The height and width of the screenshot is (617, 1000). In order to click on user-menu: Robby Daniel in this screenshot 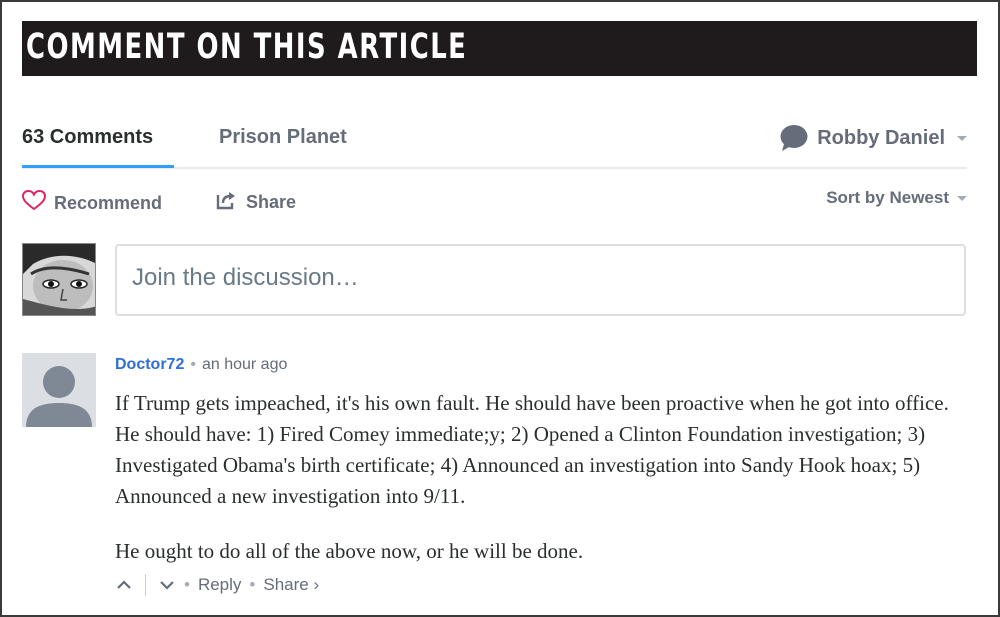, I will do `click(873, 138)`.